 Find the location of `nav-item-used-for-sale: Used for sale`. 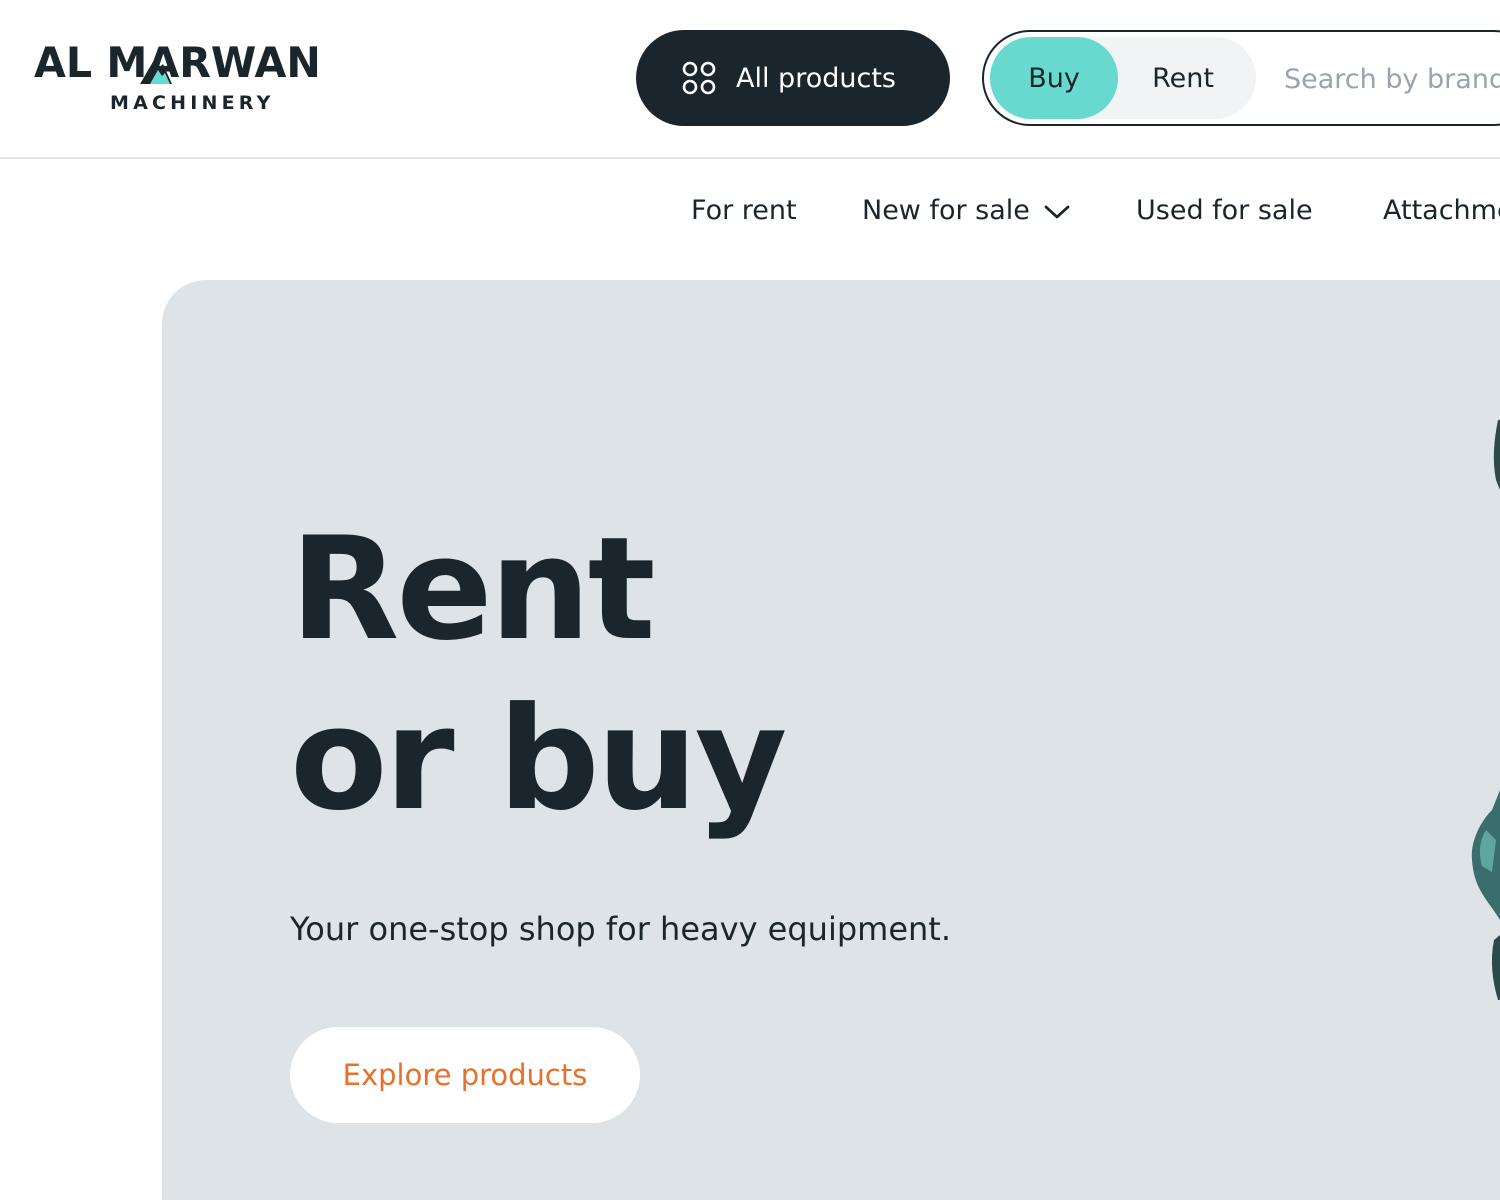

nav-item-used-for-sale: Used for sale is located at coordinates (1224, 210).